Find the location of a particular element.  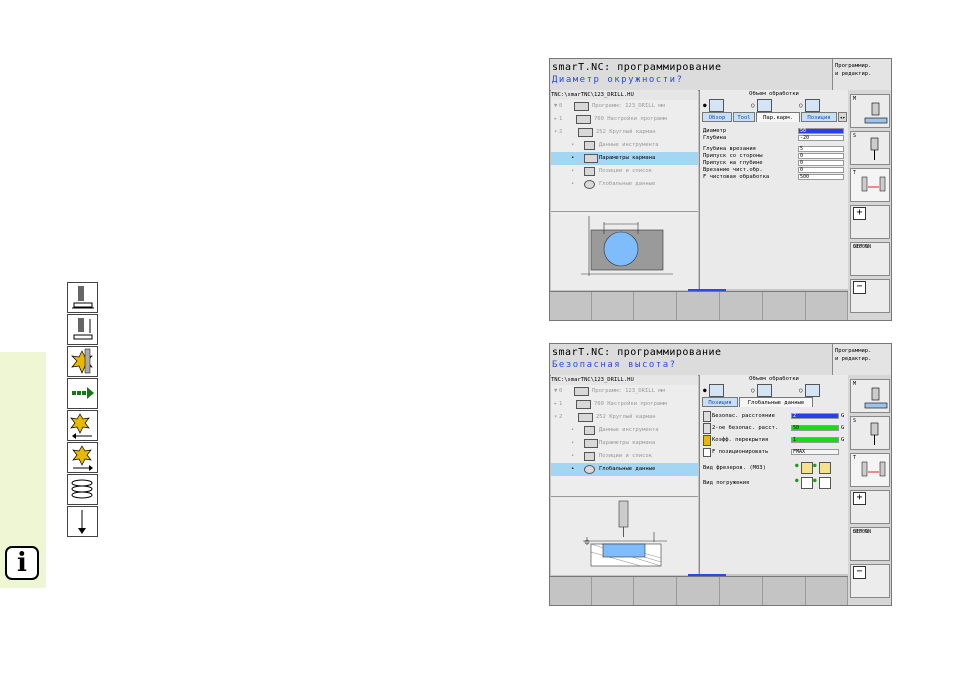

info-icon: i is located at coordinates (22, 563).